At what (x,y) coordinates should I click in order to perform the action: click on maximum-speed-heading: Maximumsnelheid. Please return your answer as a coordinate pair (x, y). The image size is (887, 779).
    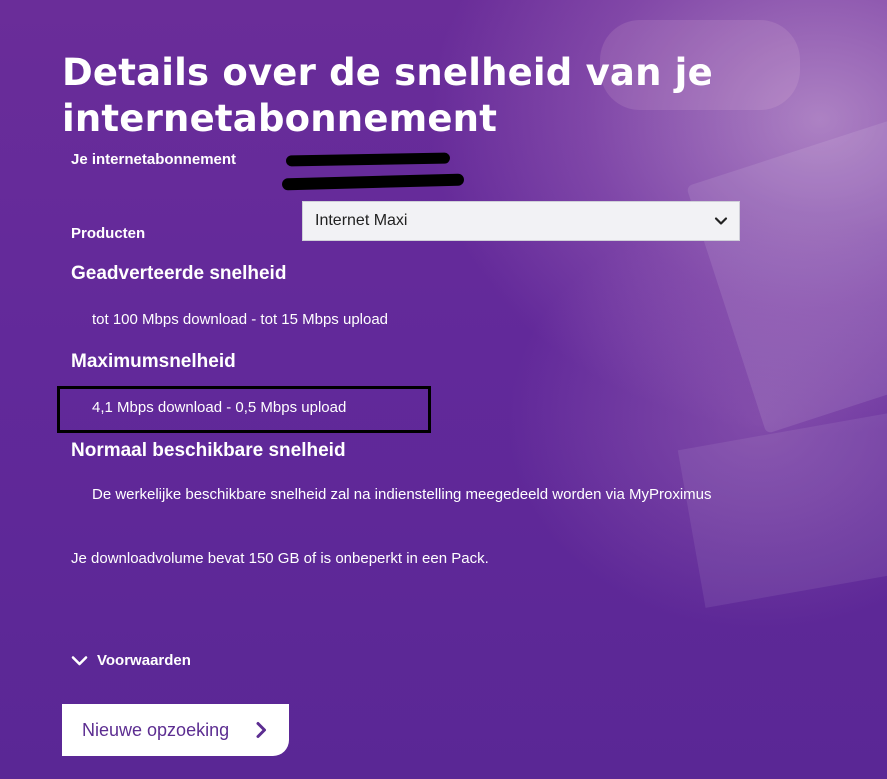
    Looking at the image, I should click on (153, 361).